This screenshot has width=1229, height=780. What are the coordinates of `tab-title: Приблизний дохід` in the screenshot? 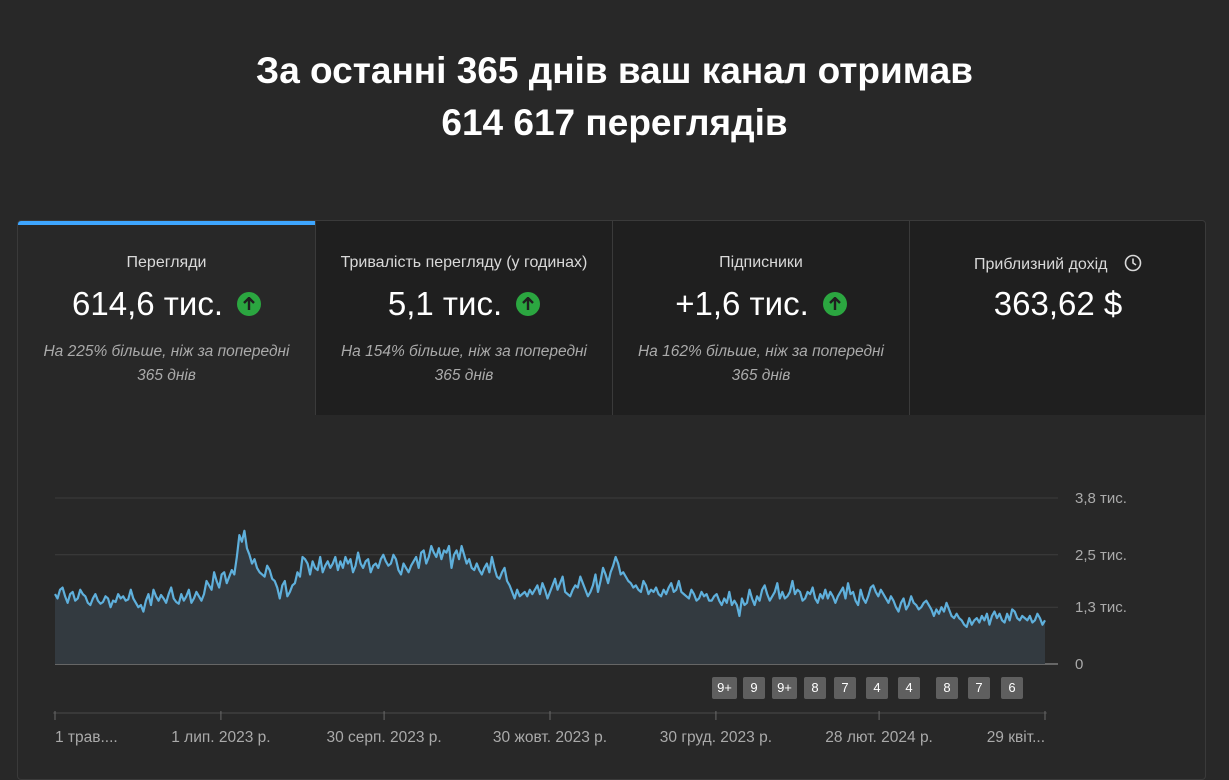 It's located at (1057, 264).